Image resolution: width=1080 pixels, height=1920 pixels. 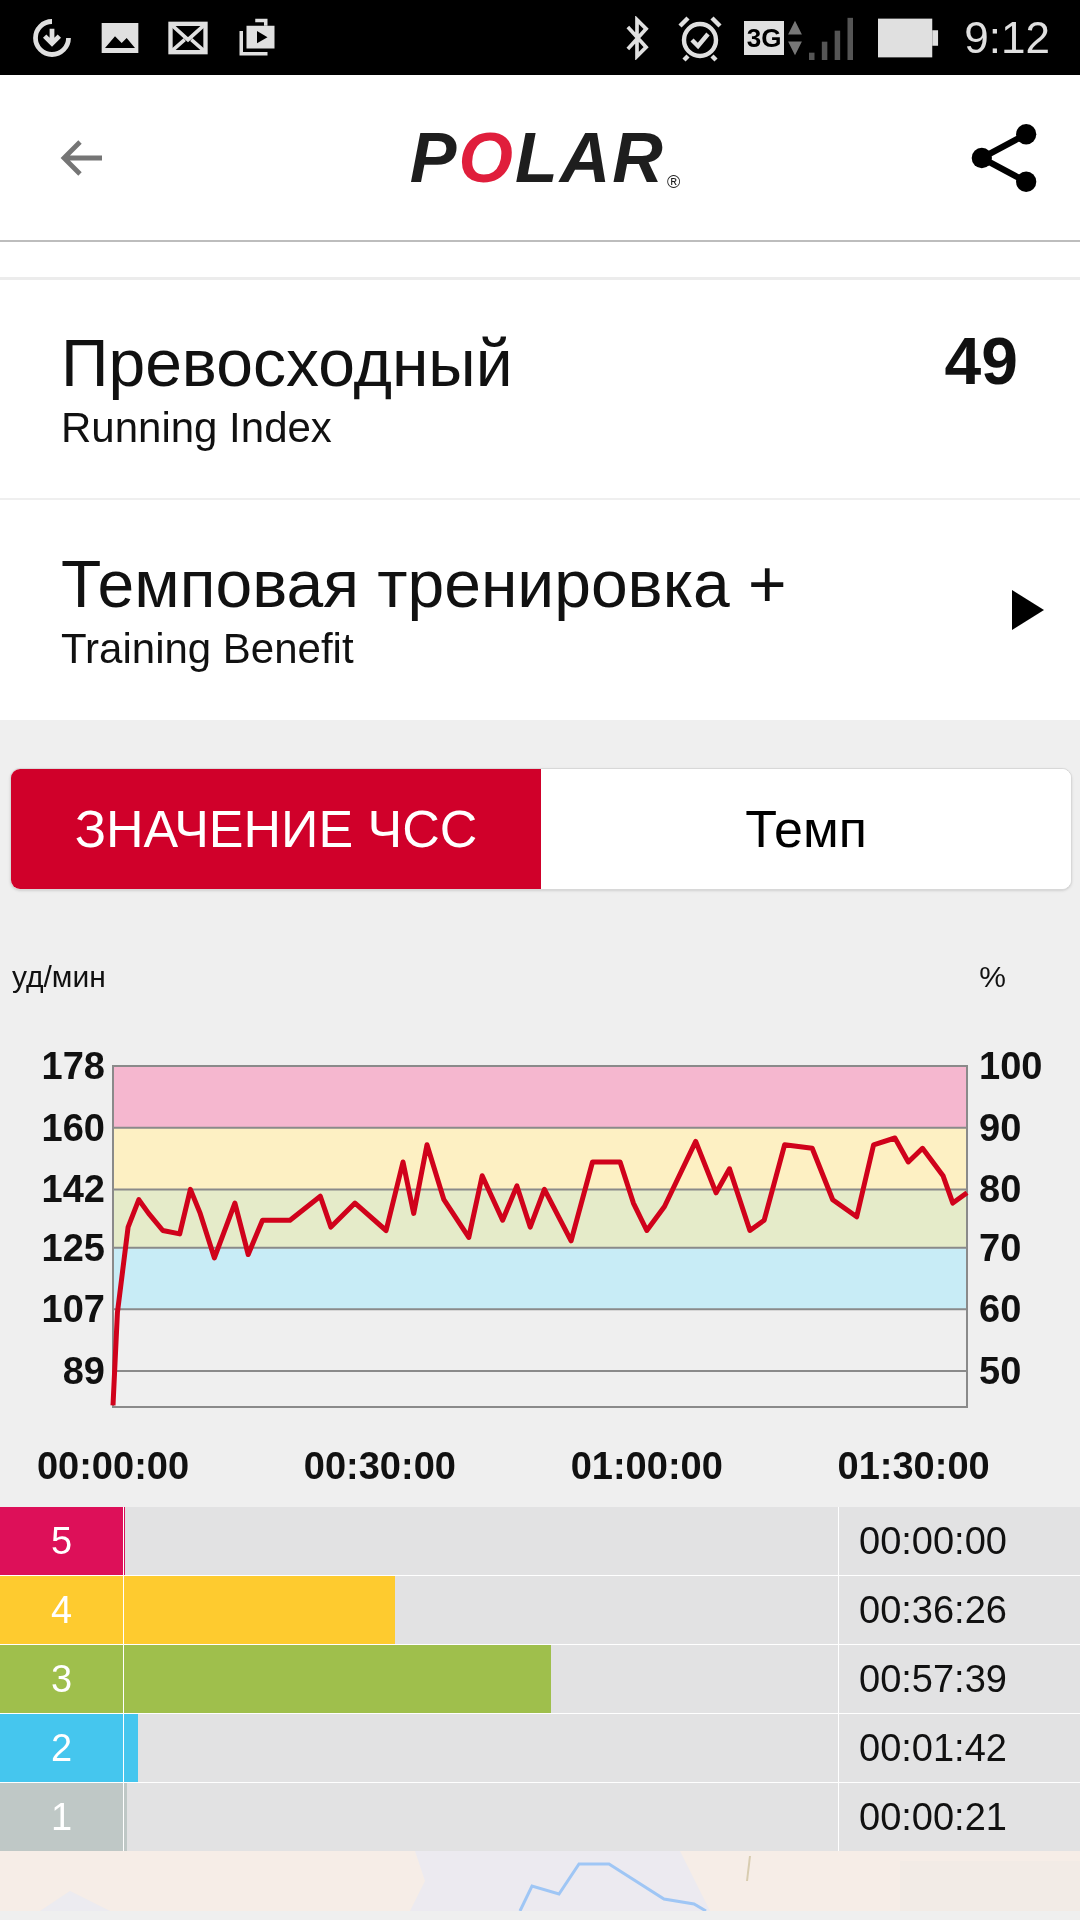 I want to click on zone-number: 5, so click(x=61, y=1541).